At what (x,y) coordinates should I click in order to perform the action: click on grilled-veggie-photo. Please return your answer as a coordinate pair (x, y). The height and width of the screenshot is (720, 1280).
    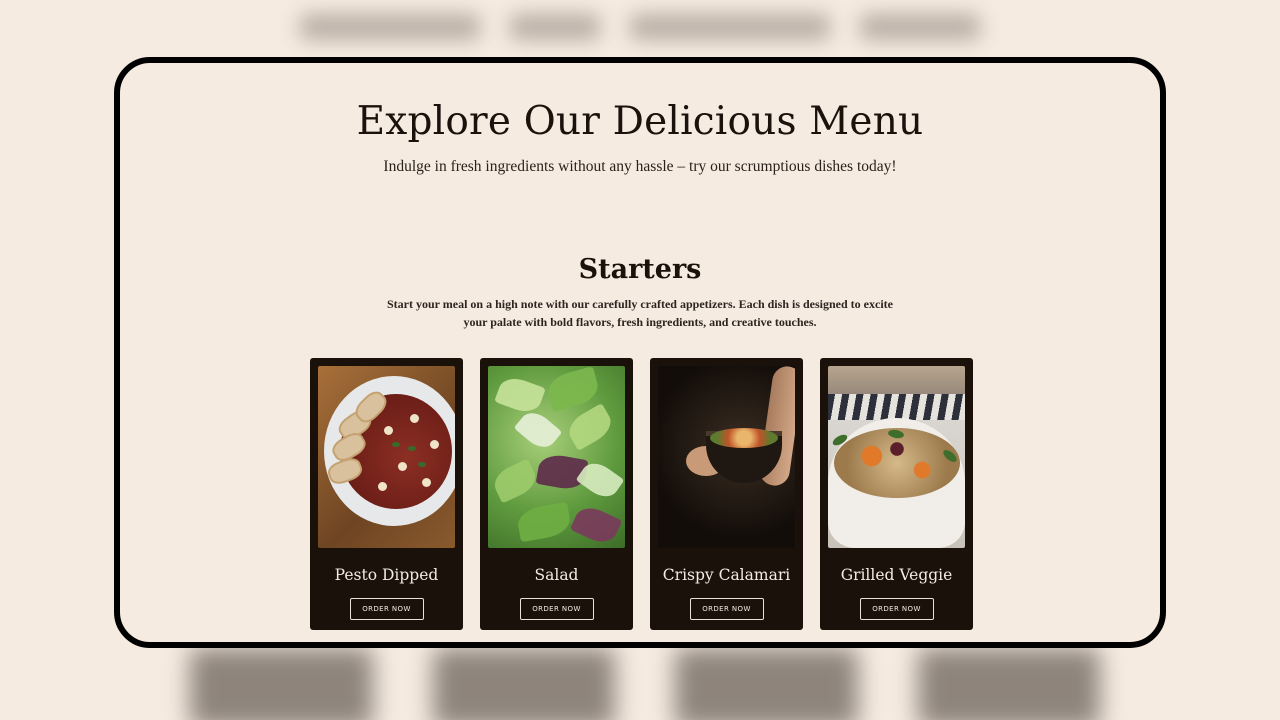
    Looking at the image, I should click on (896, 457).